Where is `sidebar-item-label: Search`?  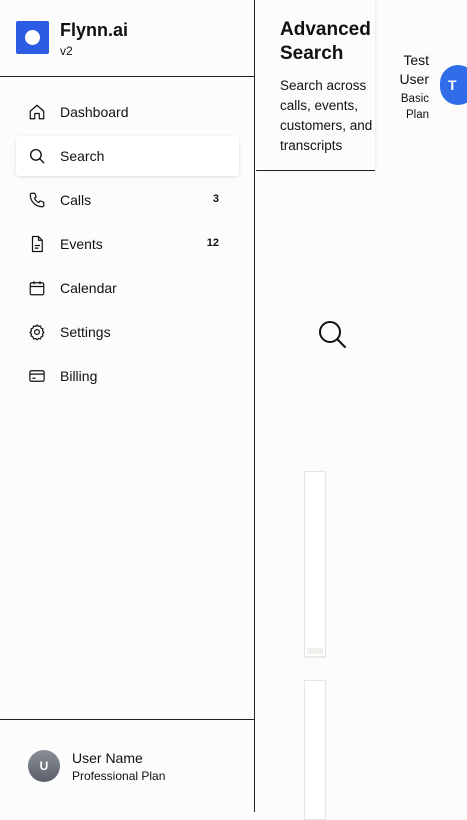 sidebar-item-label: Search is located at coordinates (82, 156).